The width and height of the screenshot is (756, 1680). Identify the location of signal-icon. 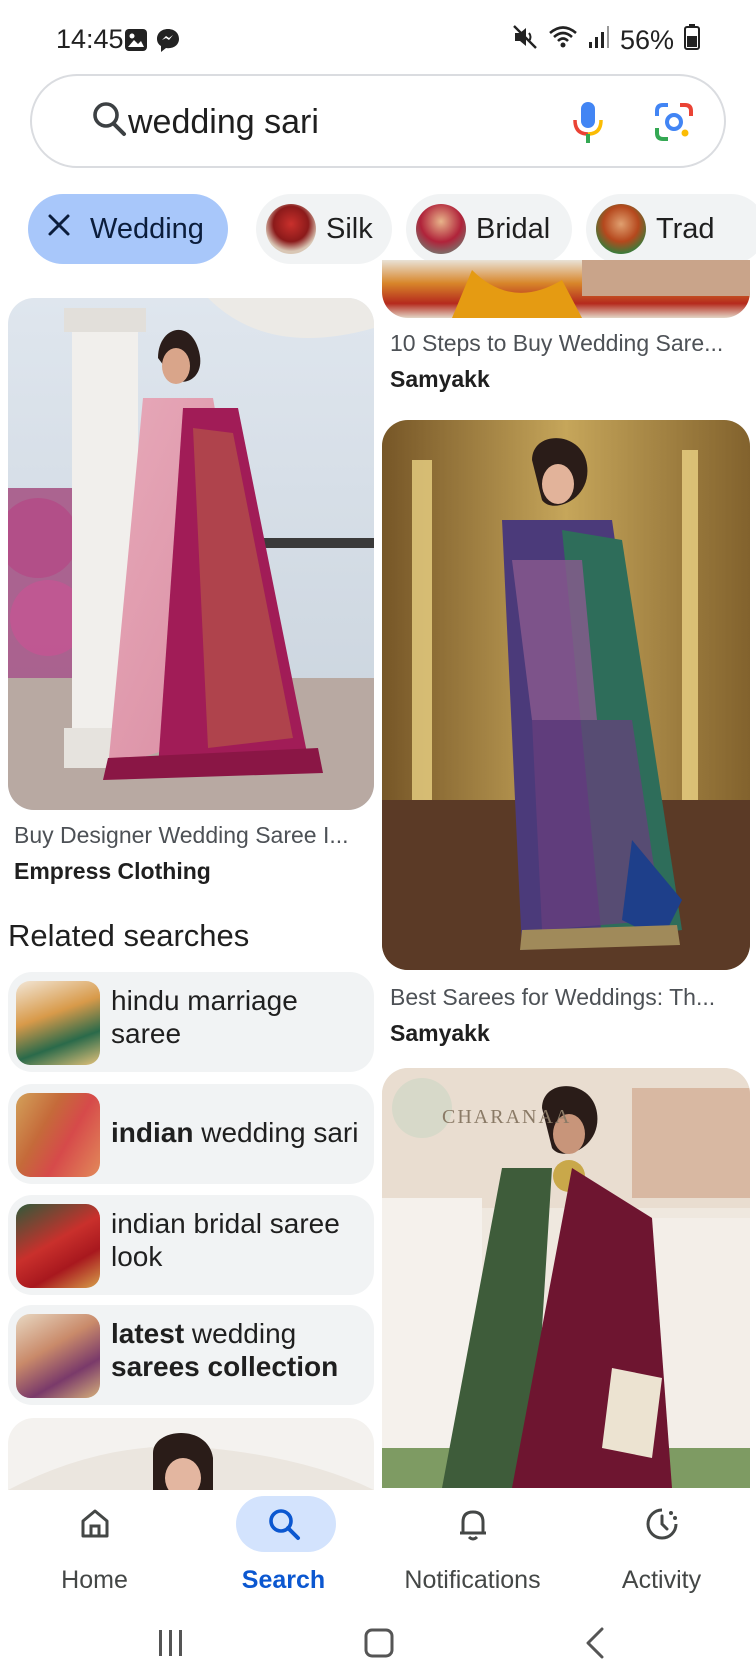
(599, 40).